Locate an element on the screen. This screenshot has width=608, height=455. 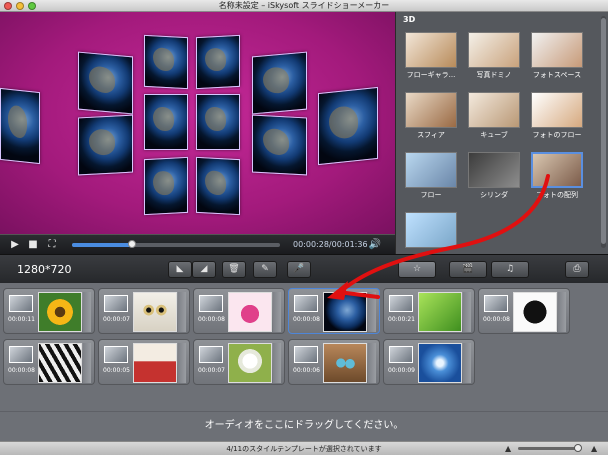
player-controls: ▶ ■ ⛶ 00:00:28/00:01:36 🔊 is located at coordinates (197, 244).